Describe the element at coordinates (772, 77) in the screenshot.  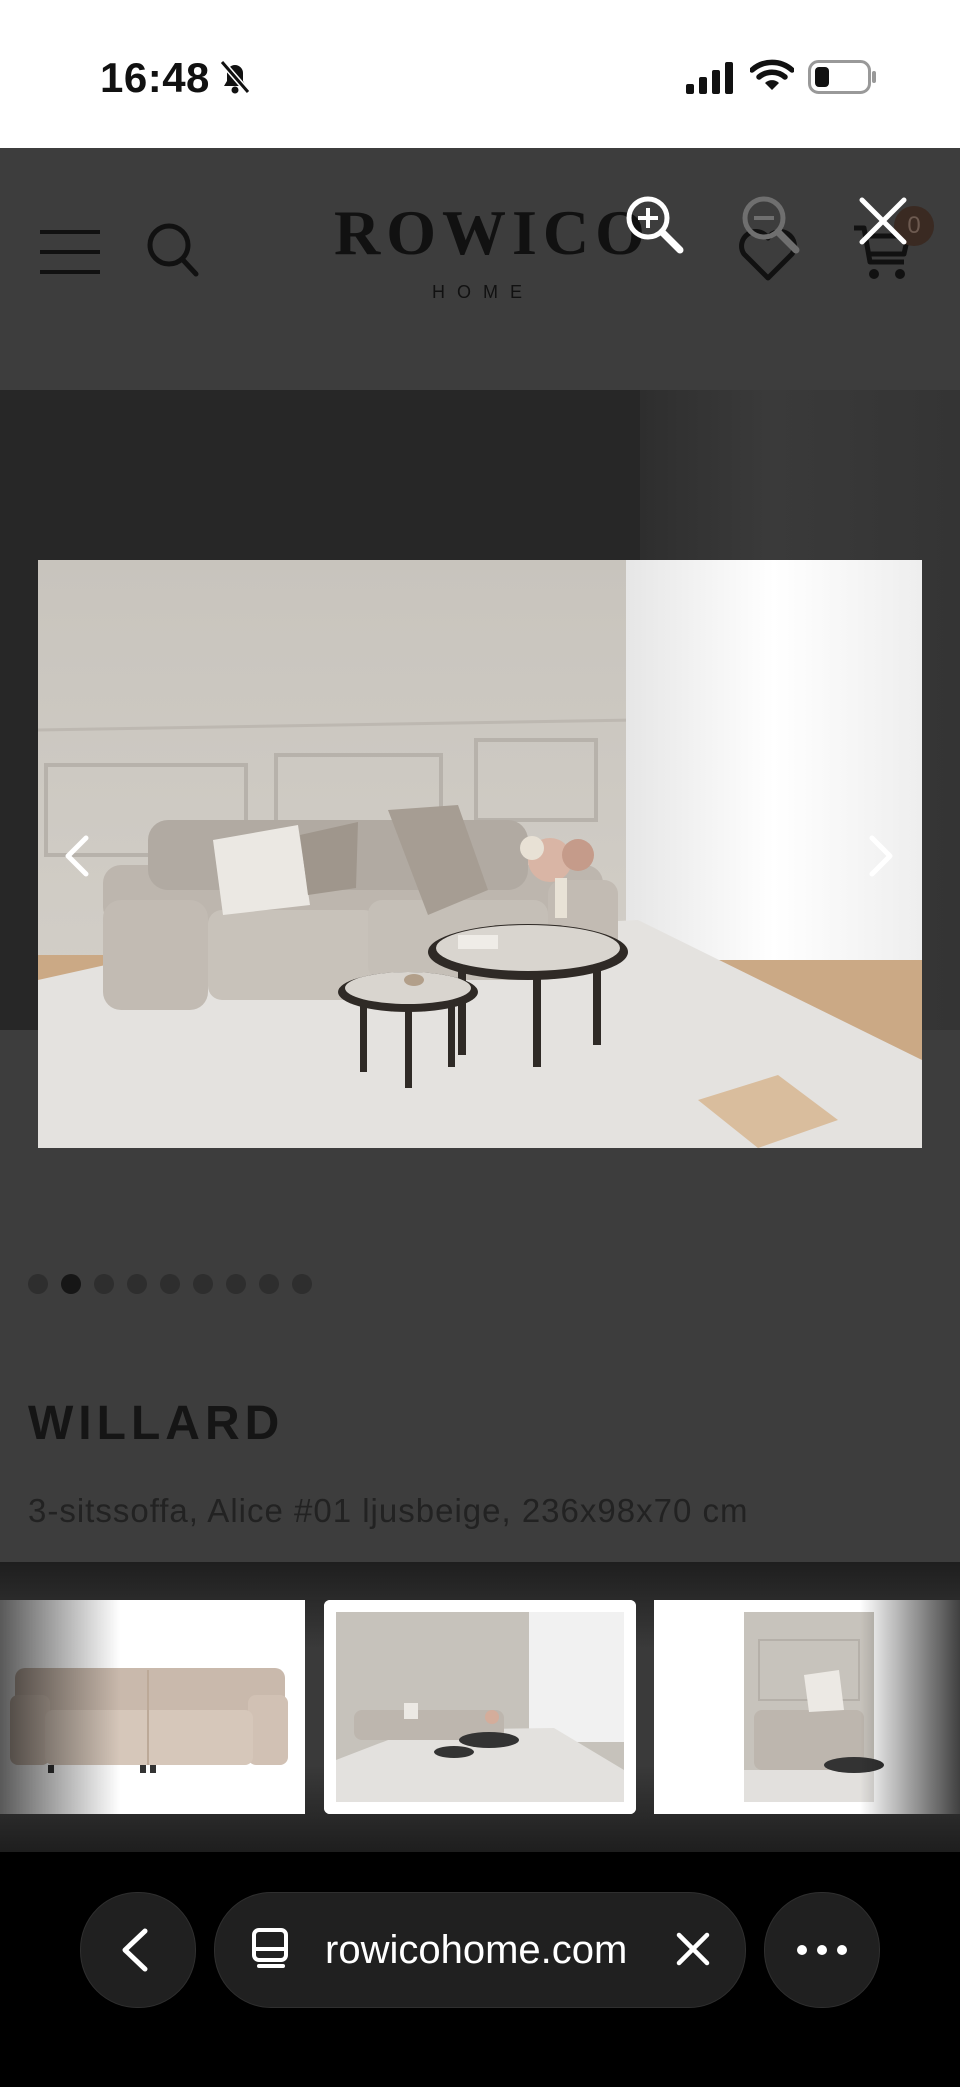
I see `wifi-icon` at that location.